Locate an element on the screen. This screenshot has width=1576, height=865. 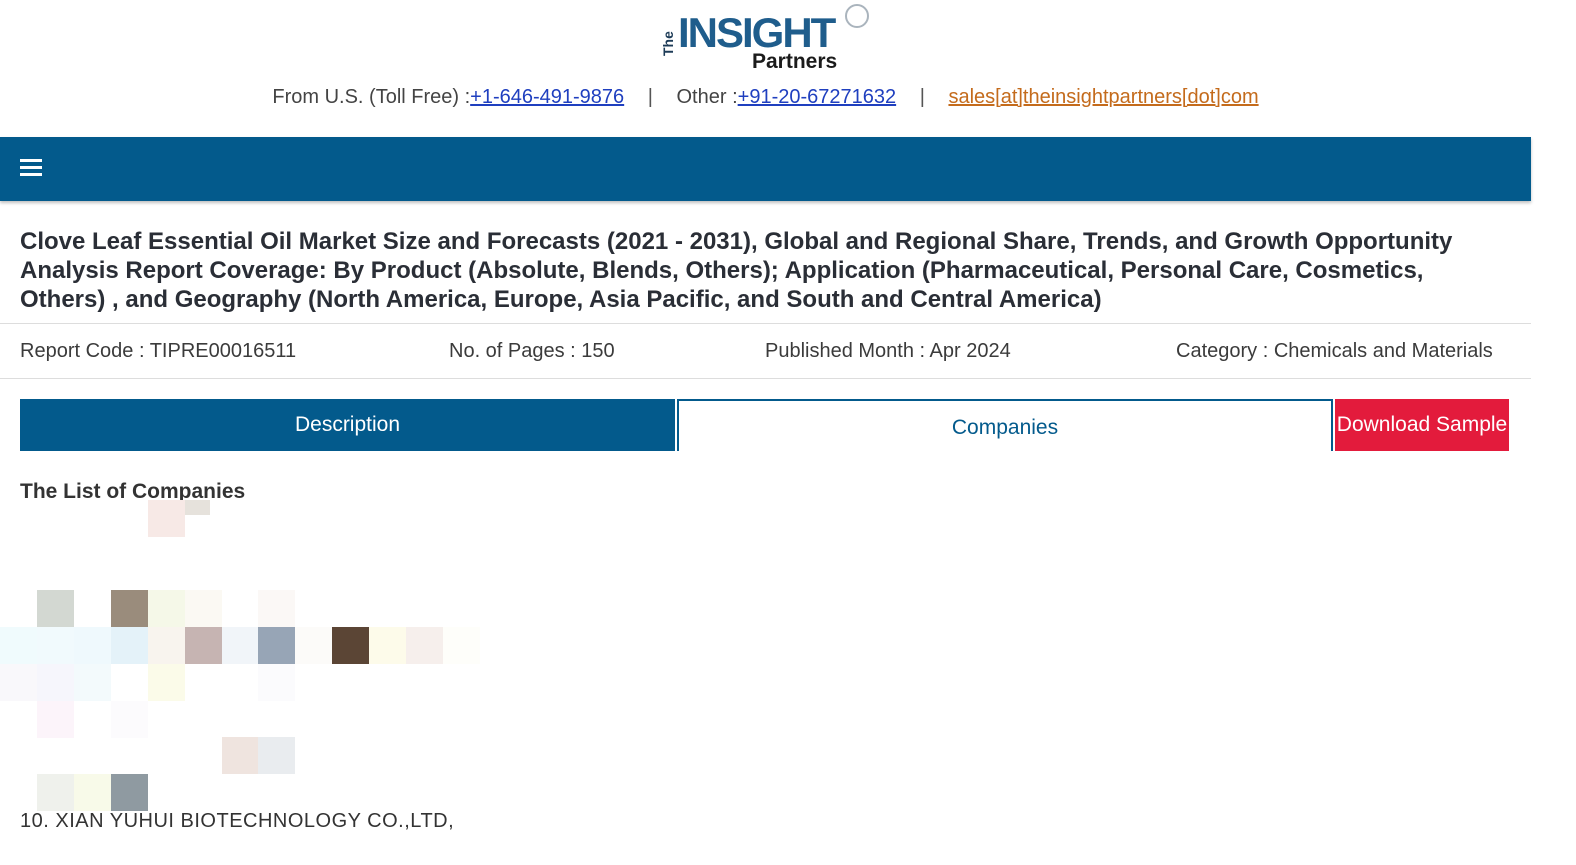
report-code: Report Code : TIPRE00016511 is located at coordinates (158, 351).